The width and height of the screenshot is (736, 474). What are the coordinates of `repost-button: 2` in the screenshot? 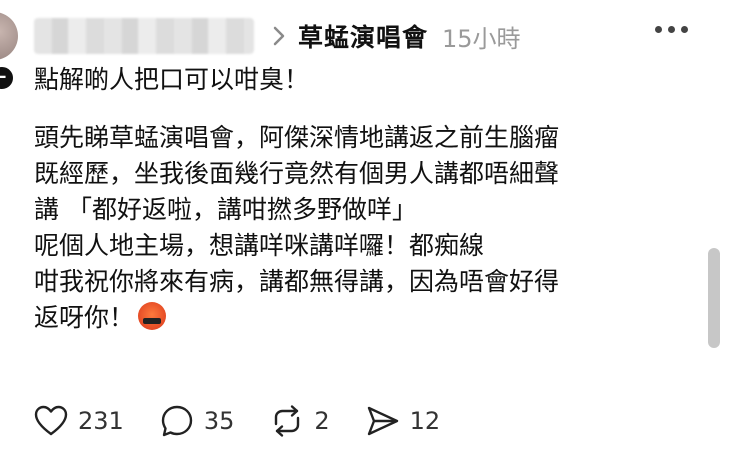 It's located at (300, 421).